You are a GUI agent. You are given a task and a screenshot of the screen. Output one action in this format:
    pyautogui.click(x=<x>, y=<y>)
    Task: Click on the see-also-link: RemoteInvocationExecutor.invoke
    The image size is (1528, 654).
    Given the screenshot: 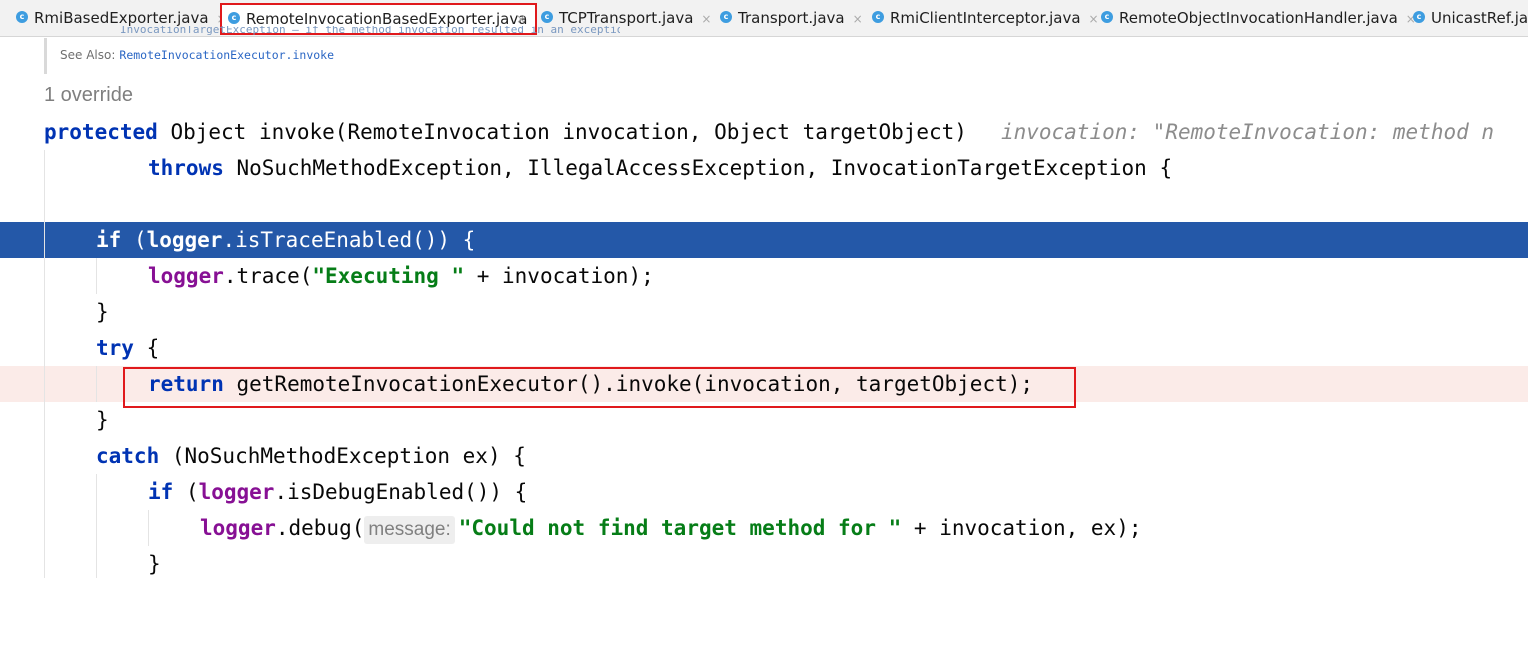 What is the action you would take?
    pyautogui.click(x=226, y=55)
    